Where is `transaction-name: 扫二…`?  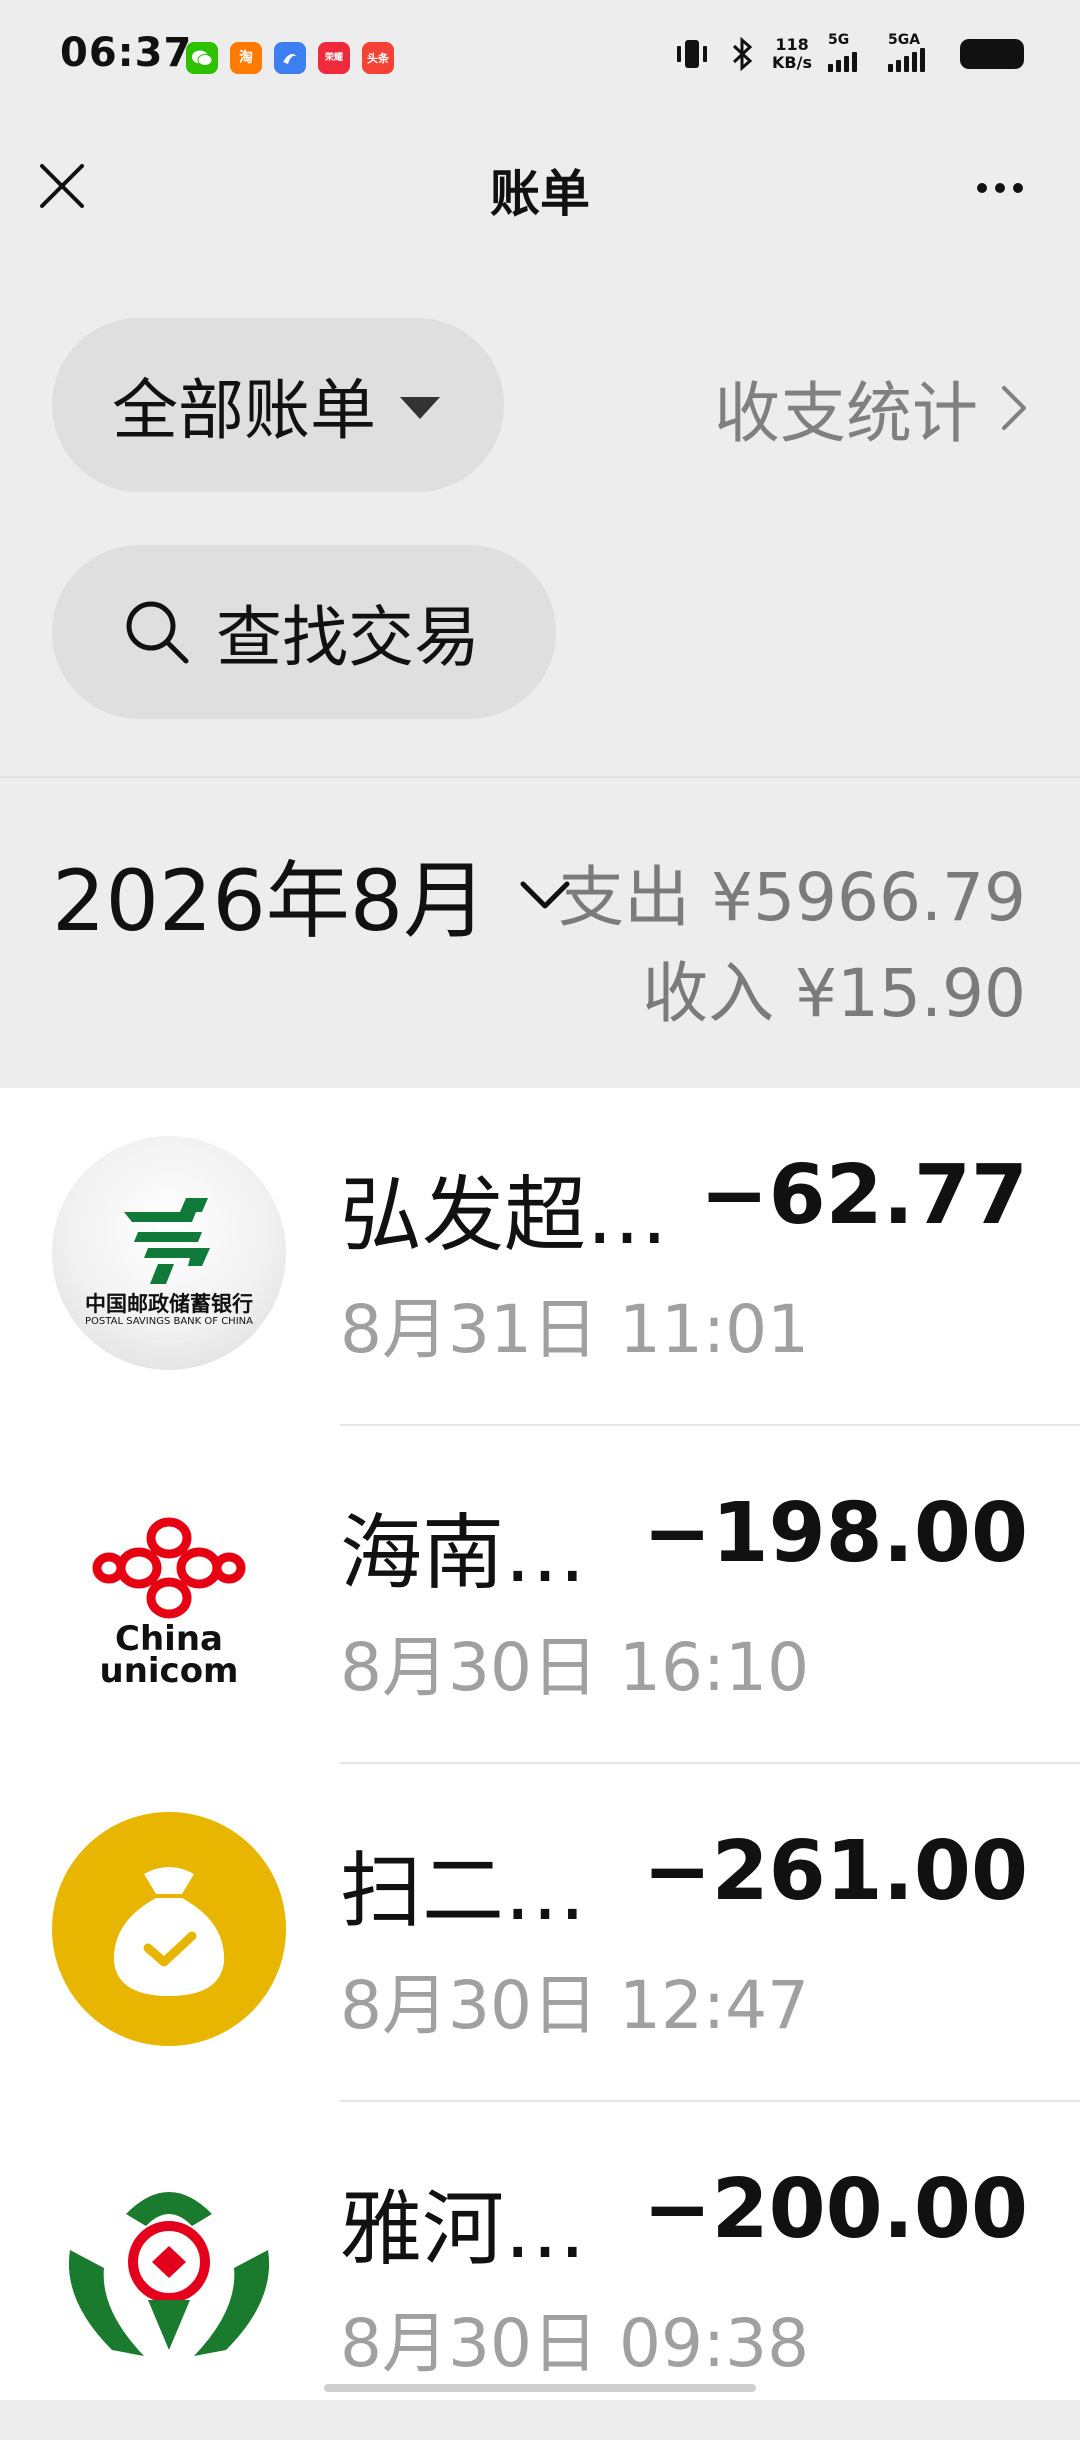 transaction-name: 扫二… is located at coordinates (463, 1891).